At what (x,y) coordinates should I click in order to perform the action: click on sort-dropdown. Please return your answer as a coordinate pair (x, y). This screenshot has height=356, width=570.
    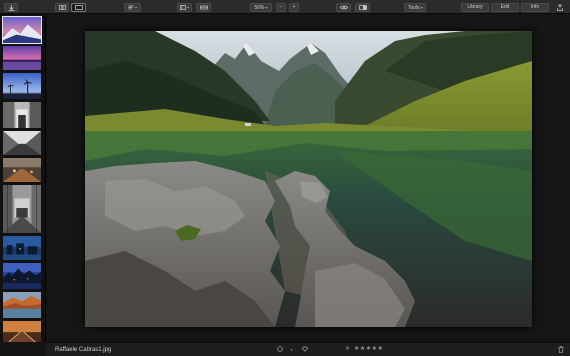
    Looking at the image, I should click on (132, 7).